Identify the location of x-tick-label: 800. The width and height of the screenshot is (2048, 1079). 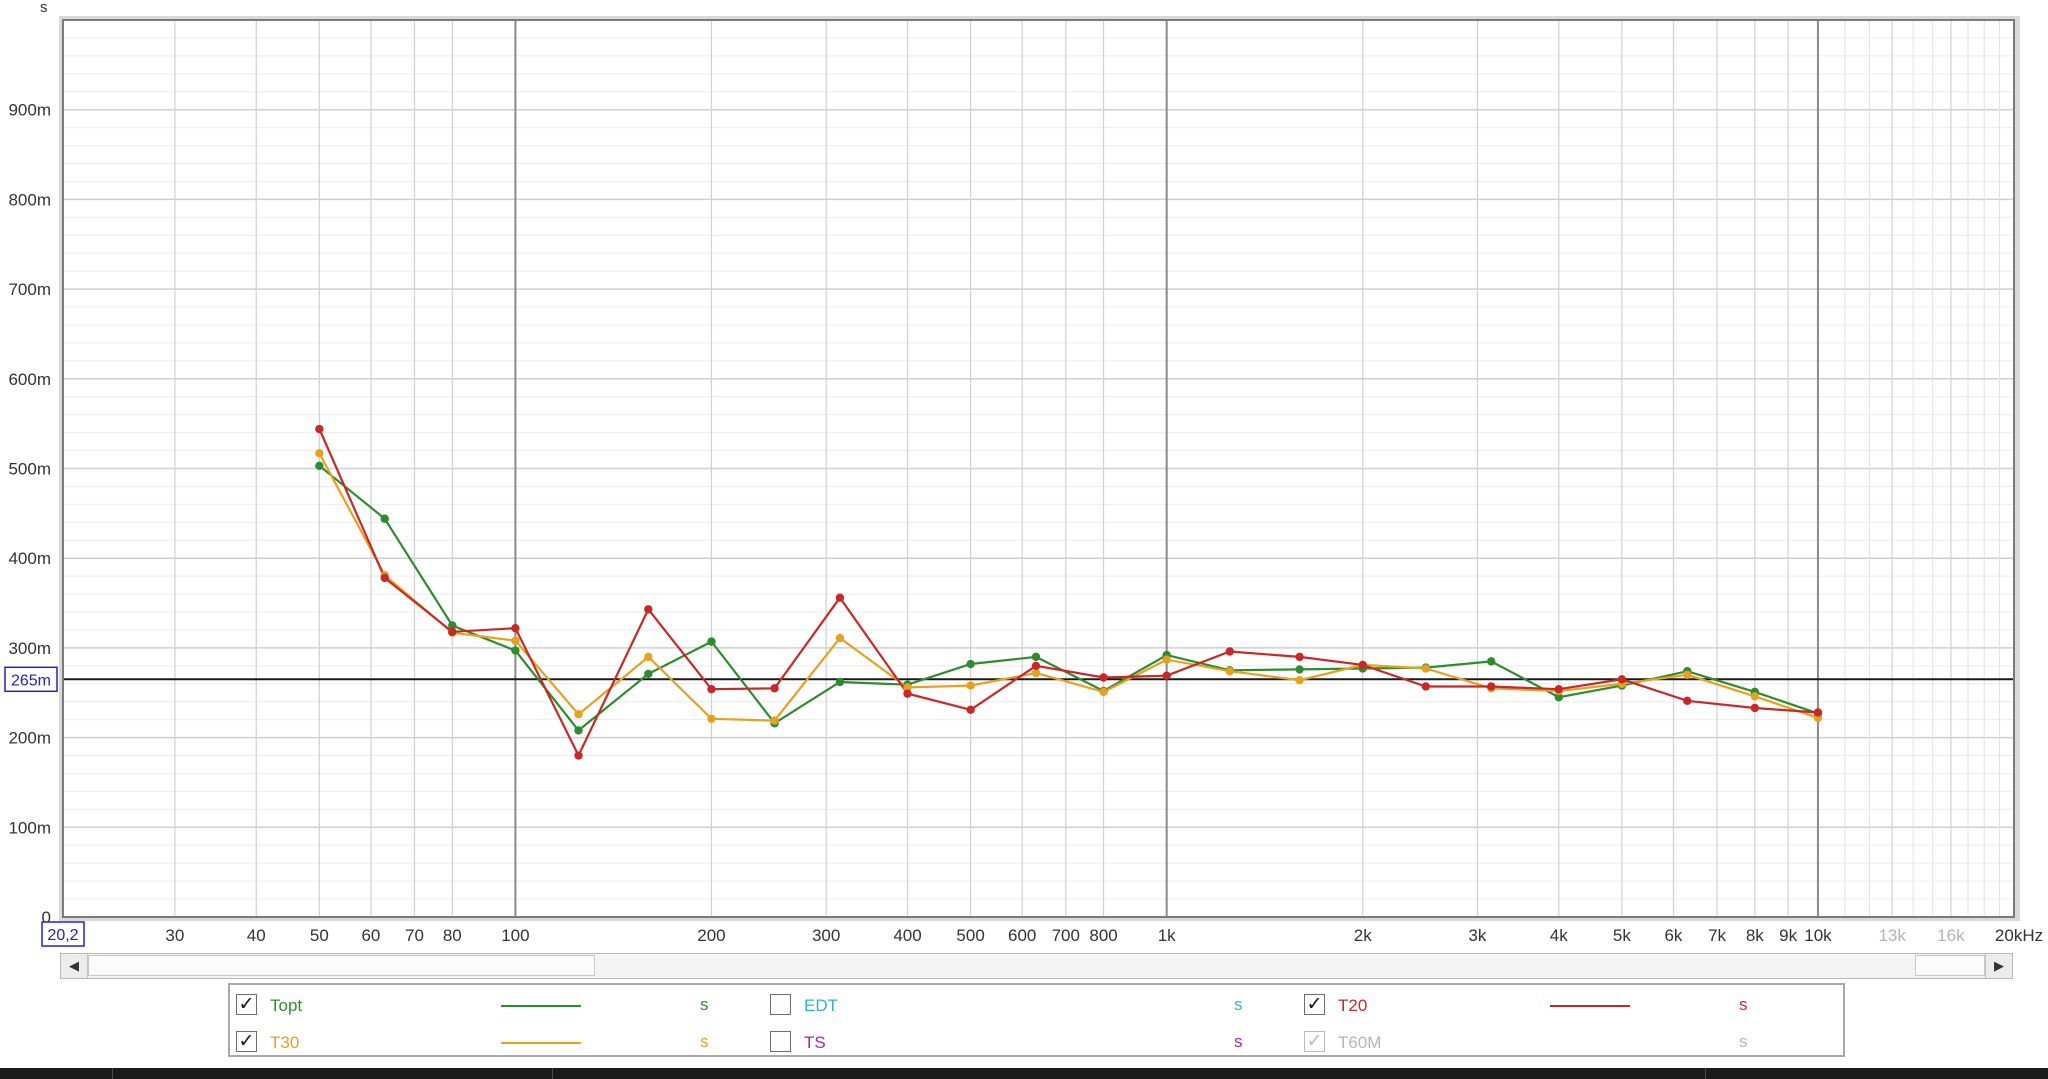
(1103, 935).